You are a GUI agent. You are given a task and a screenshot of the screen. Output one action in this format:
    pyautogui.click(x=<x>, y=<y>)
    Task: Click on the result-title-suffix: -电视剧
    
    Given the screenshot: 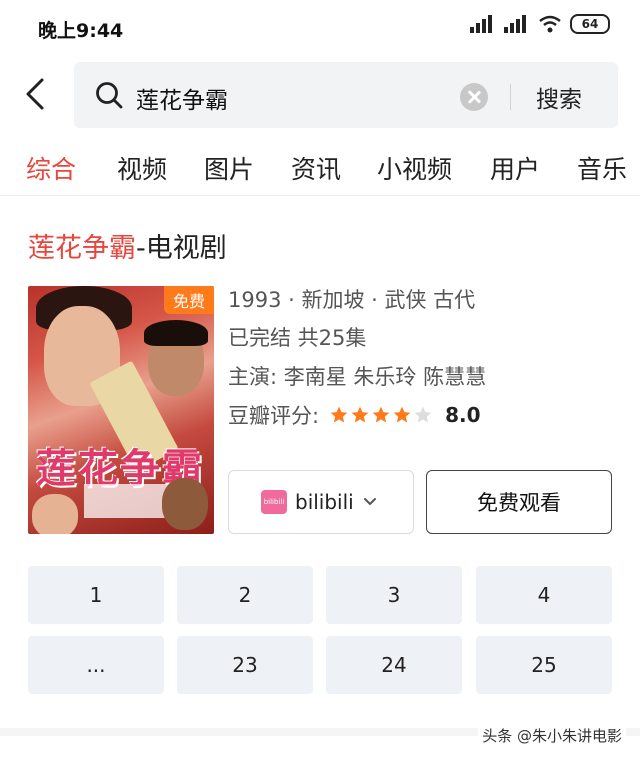 What is the action you would take?
    pyautogui.click(x=181, y=248)
    